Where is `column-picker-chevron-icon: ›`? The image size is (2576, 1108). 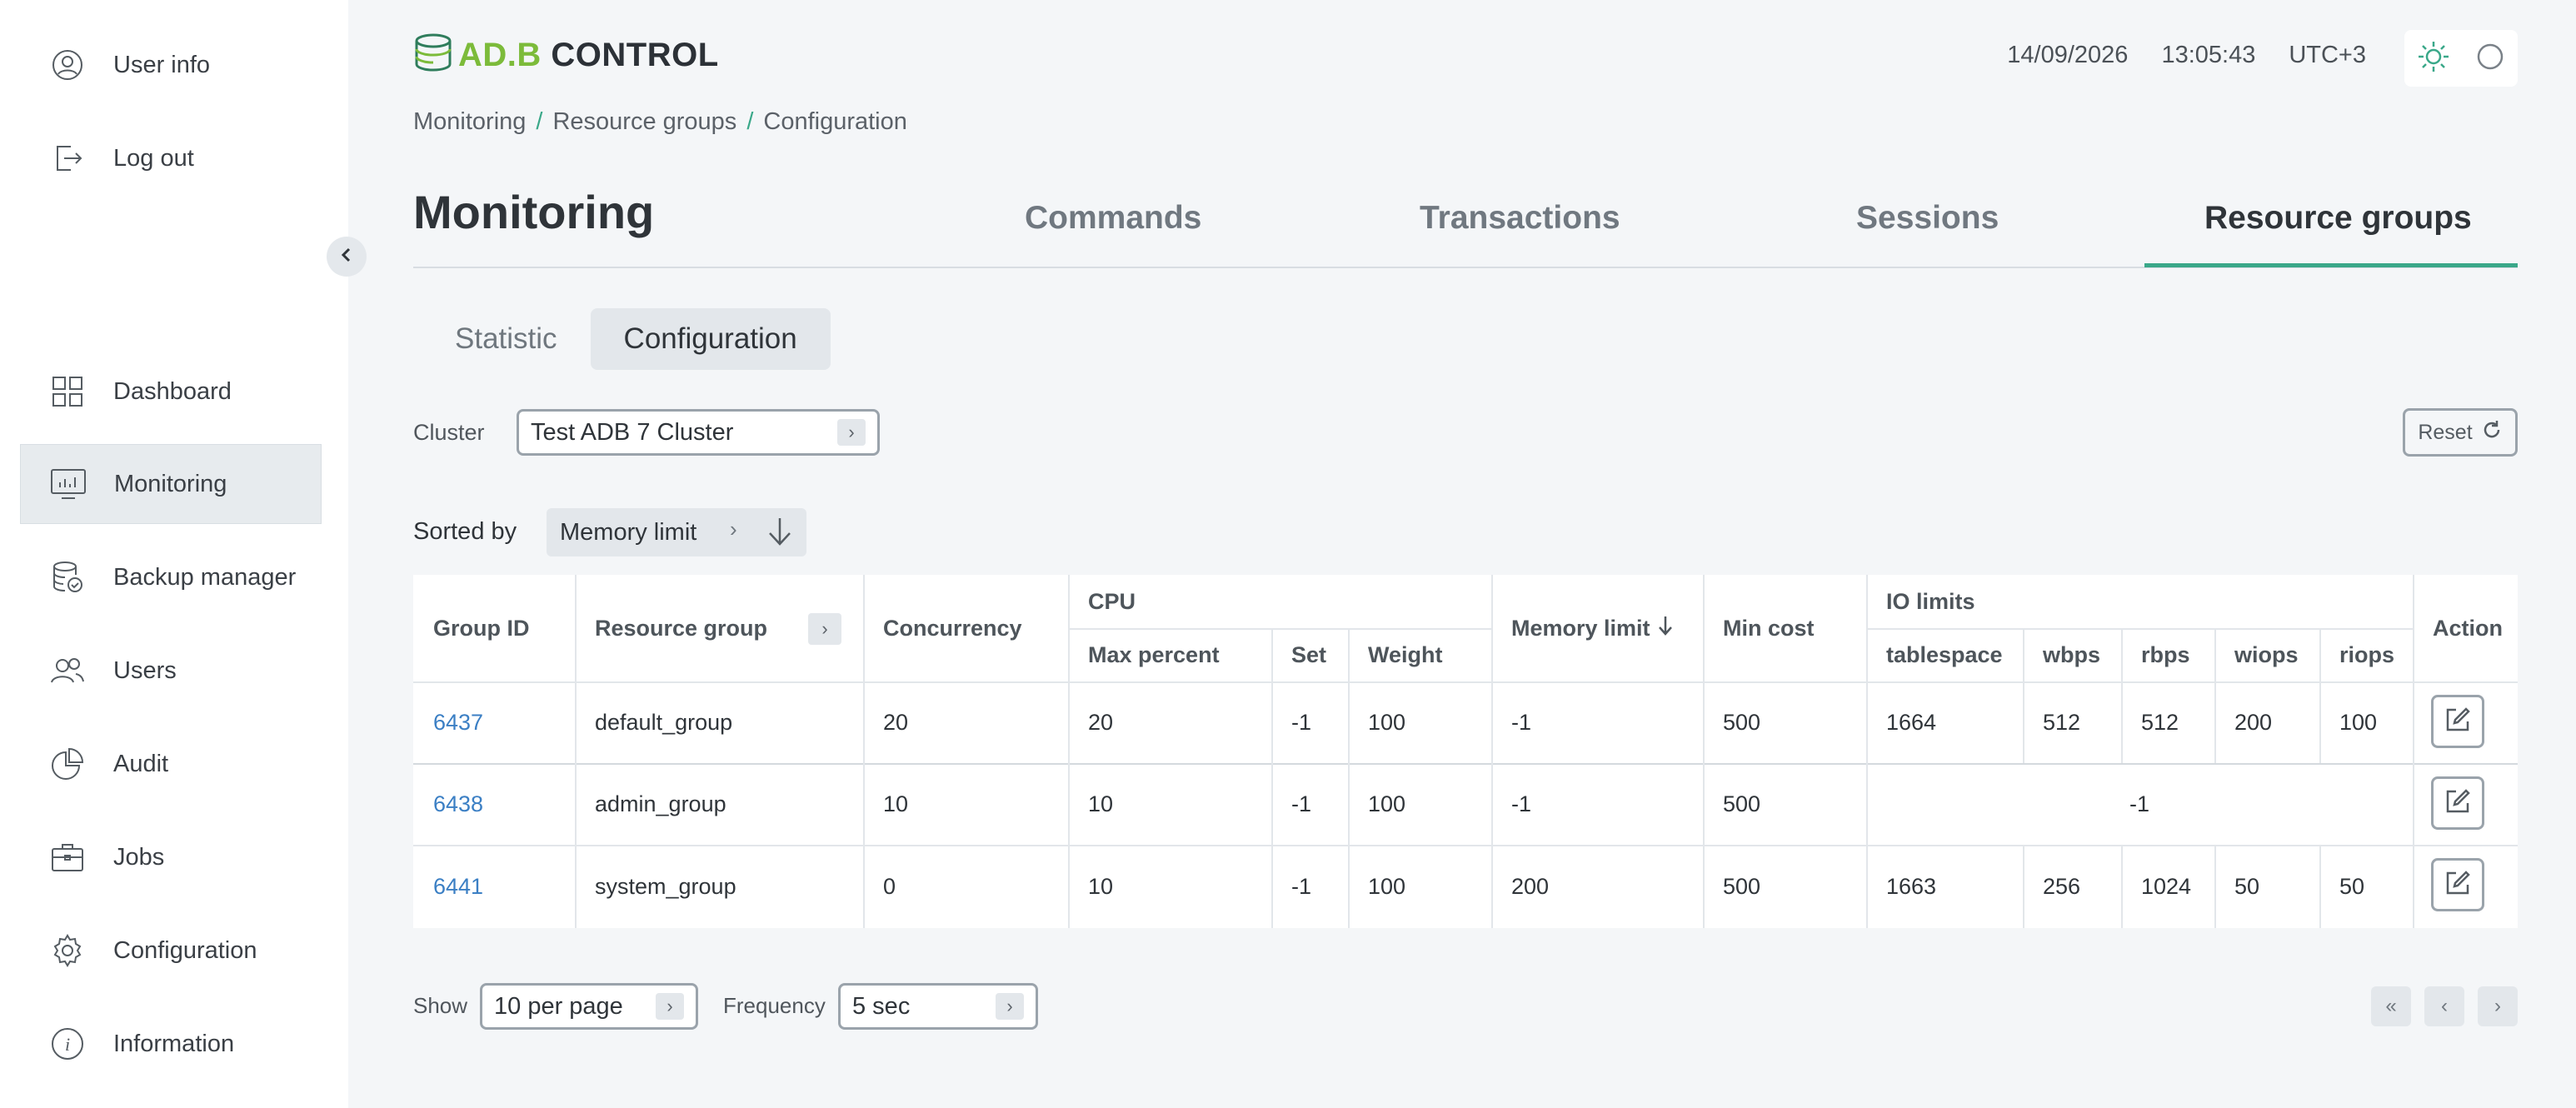
column-picker-chevron-icon: › is located at coordinates (824, 629).